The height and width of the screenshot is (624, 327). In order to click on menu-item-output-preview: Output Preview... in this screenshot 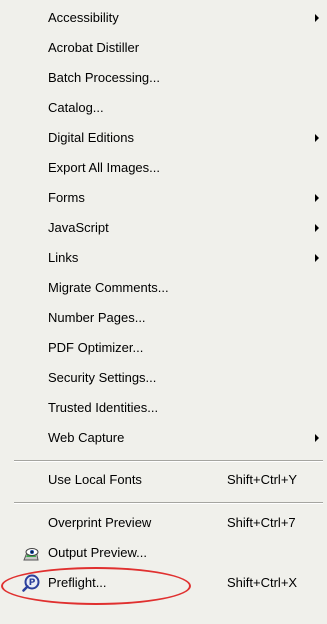, I will do `click(163, 553)`.